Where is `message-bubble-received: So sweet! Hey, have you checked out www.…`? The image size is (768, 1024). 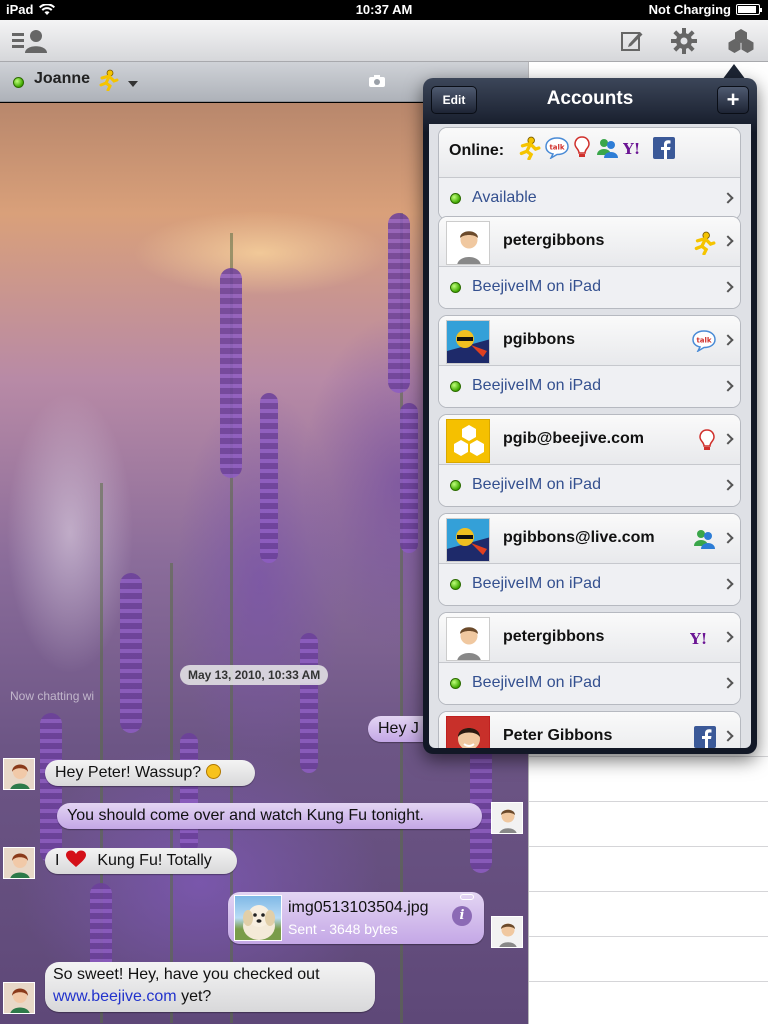 message-bubble-received: So sweet! Hey, have you checked out www.… is located at coordinates (210, 987).